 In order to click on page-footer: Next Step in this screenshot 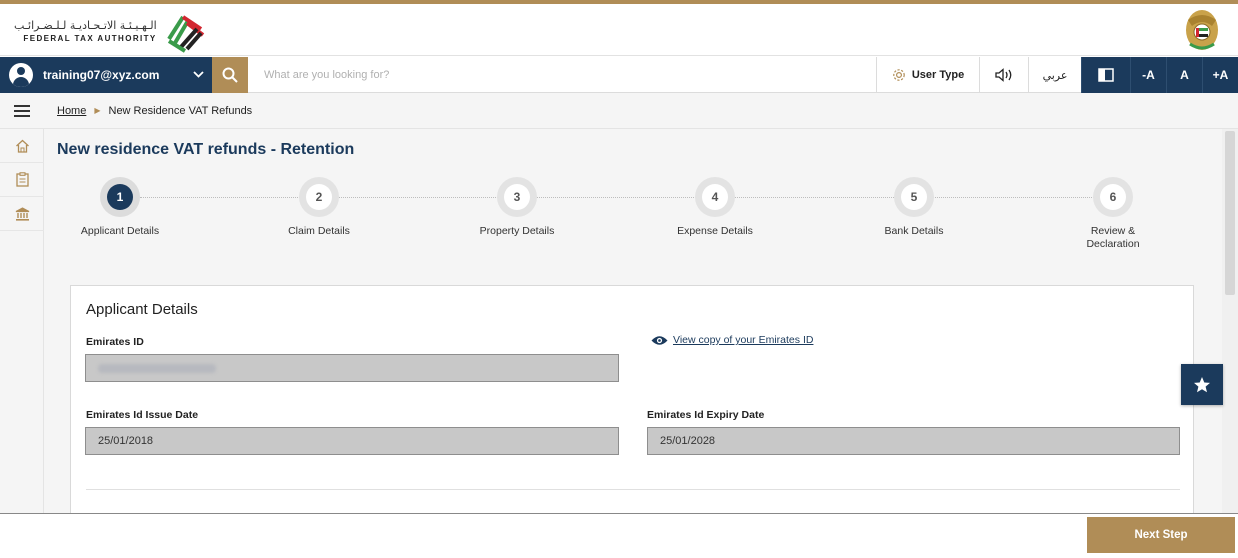, I will do `click(619, 535)`.